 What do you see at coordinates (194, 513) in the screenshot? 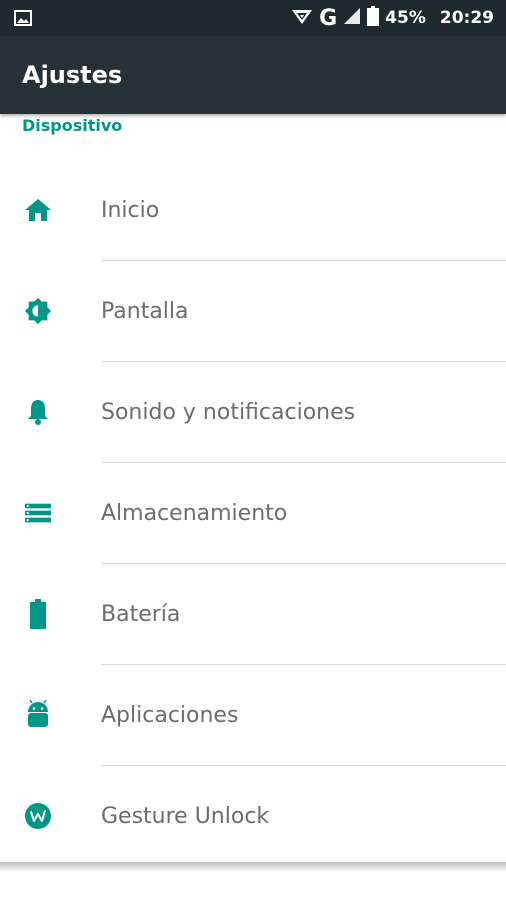
I see `settings-item-label: Almacenamiento` at bounding box center [194, 513].